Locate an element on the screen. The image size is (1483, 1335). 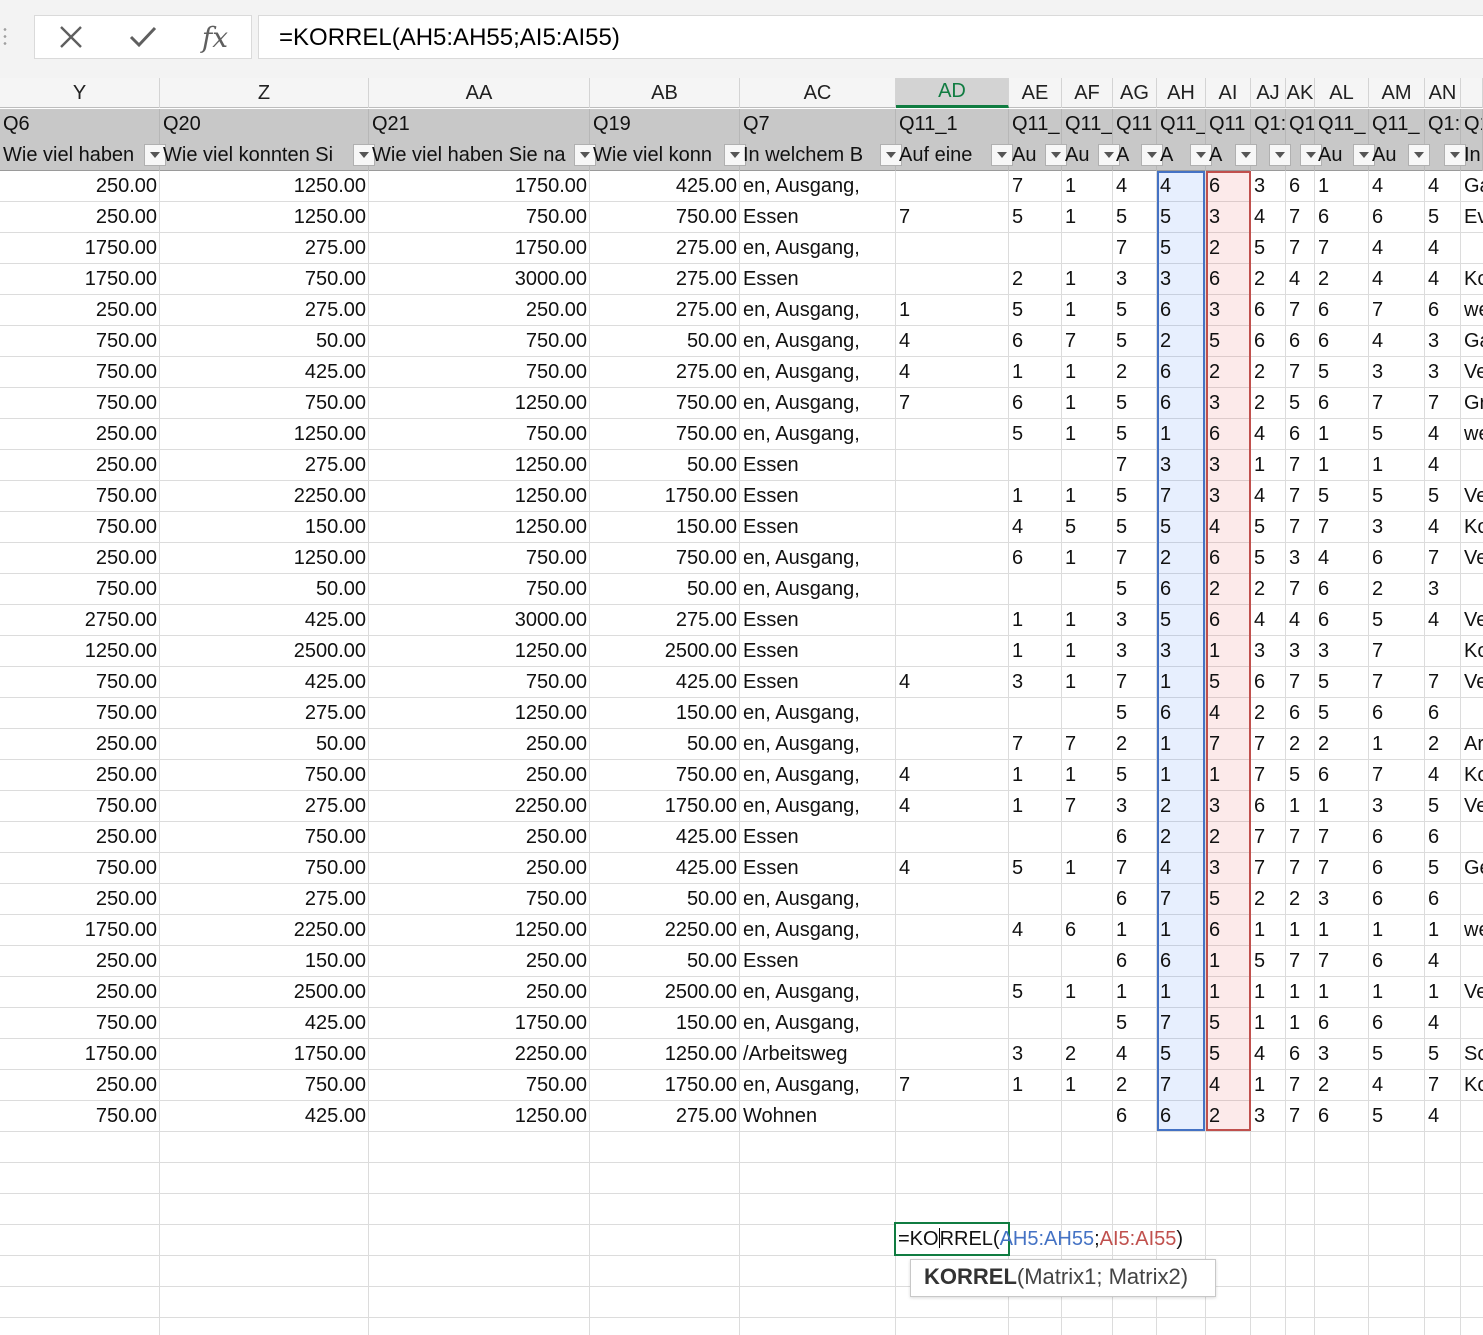
cell-col-ag: 2 is located at coordinates (1135, 744).